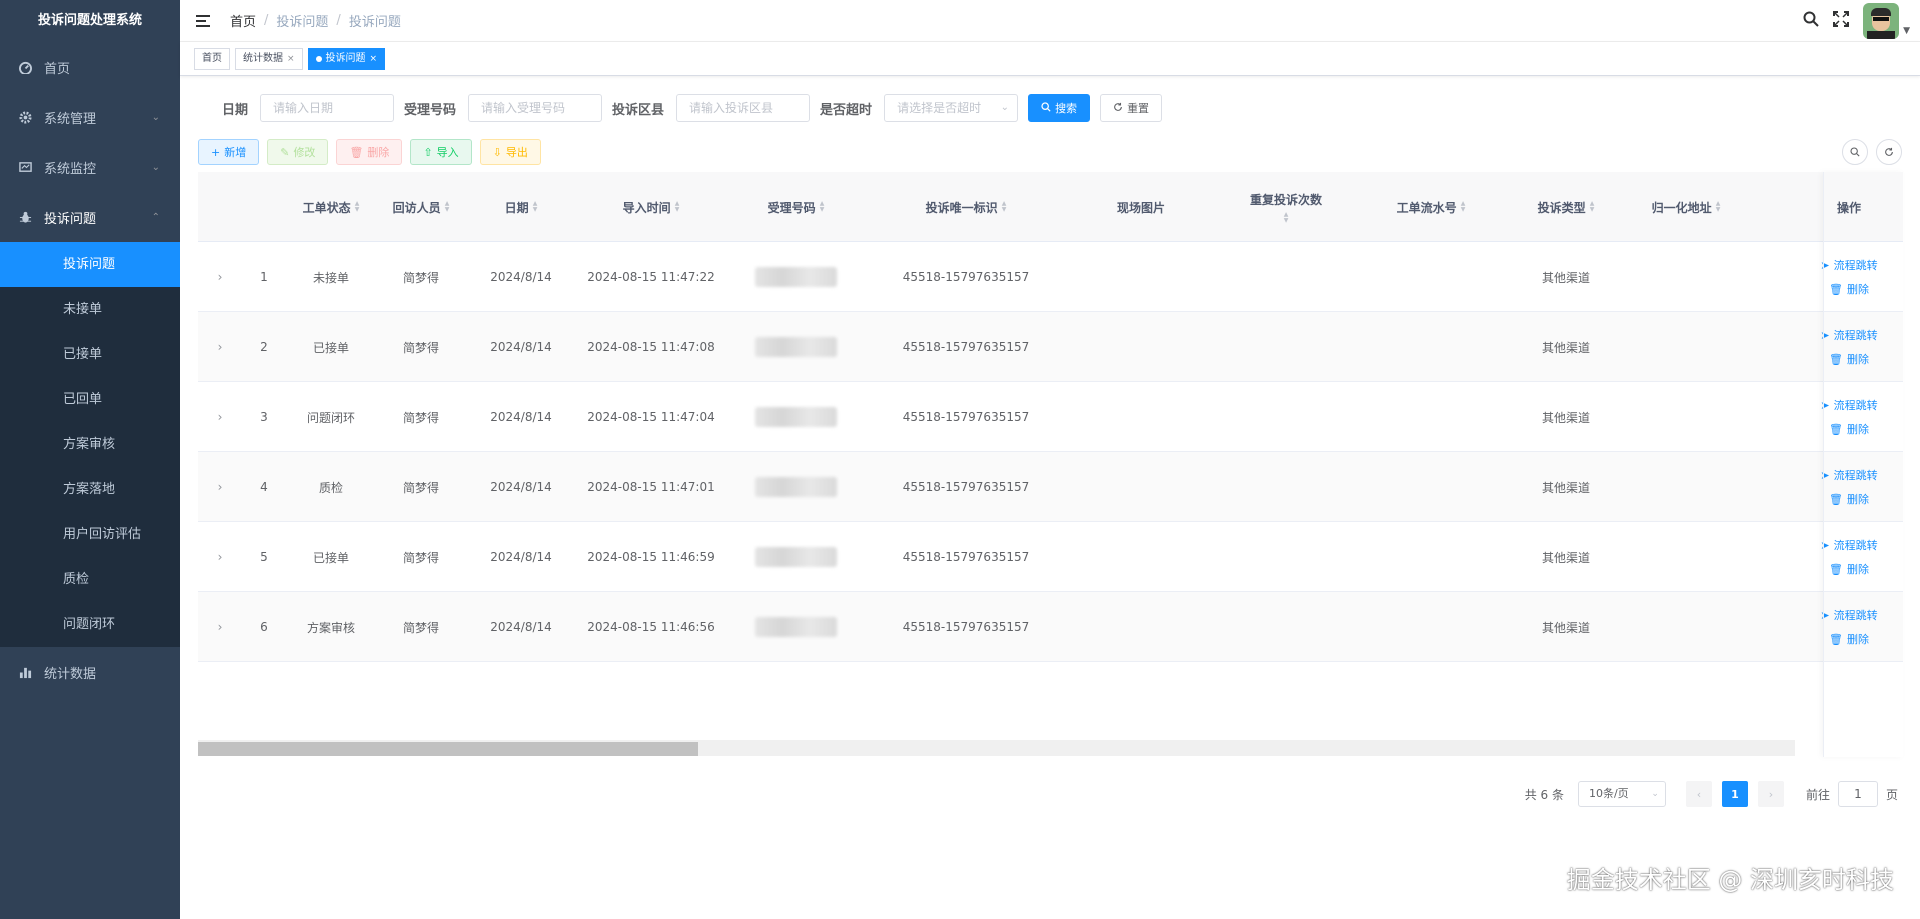 The width and height of the screenshot is (1920, 919). What do you see at coordinates (651, 347) in the screenshot?
I see `cell-import-time: 2024-08-15 11:47:08` at bounding box center [651, 347].